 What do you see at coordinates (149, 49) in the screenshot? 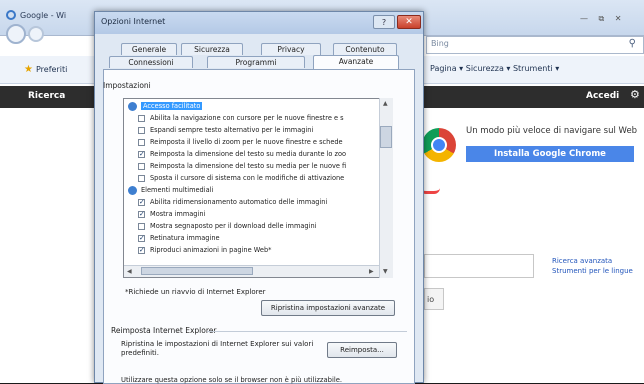
I see `tab-generale: Generale` at bounding box center [149, 49].